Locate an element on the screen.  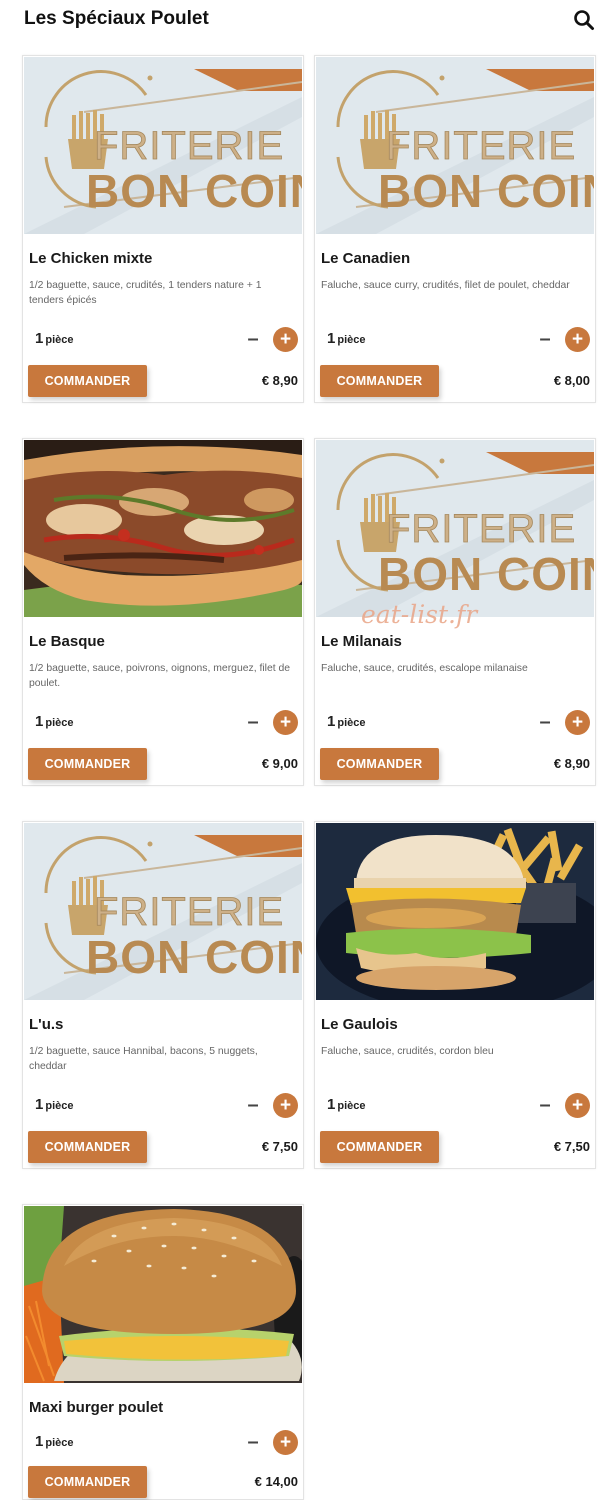
product-price: € 8,00 is located at coordinates (571, 380).